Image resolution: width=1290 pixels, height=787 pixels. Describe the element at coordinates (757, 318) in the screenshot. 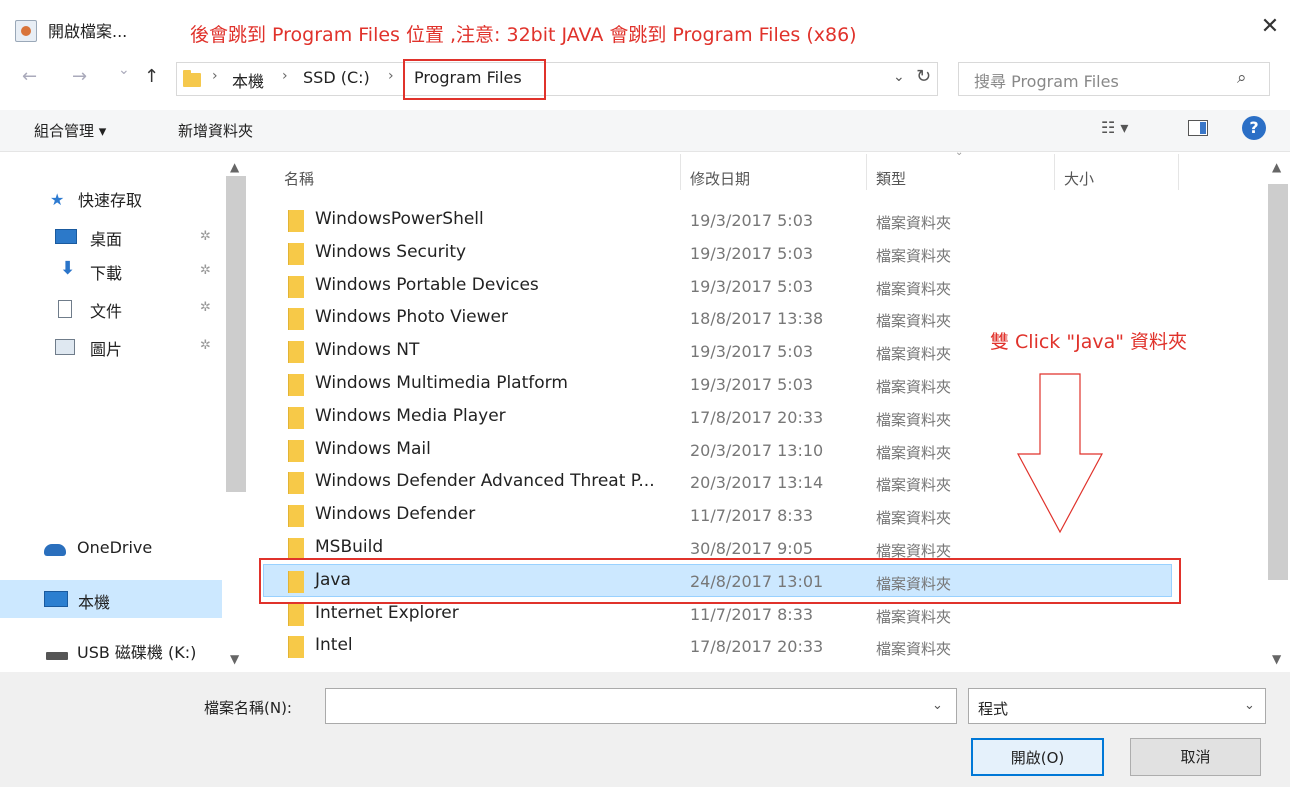

I see `file-date: 18/8/2017 13:38` at that location.